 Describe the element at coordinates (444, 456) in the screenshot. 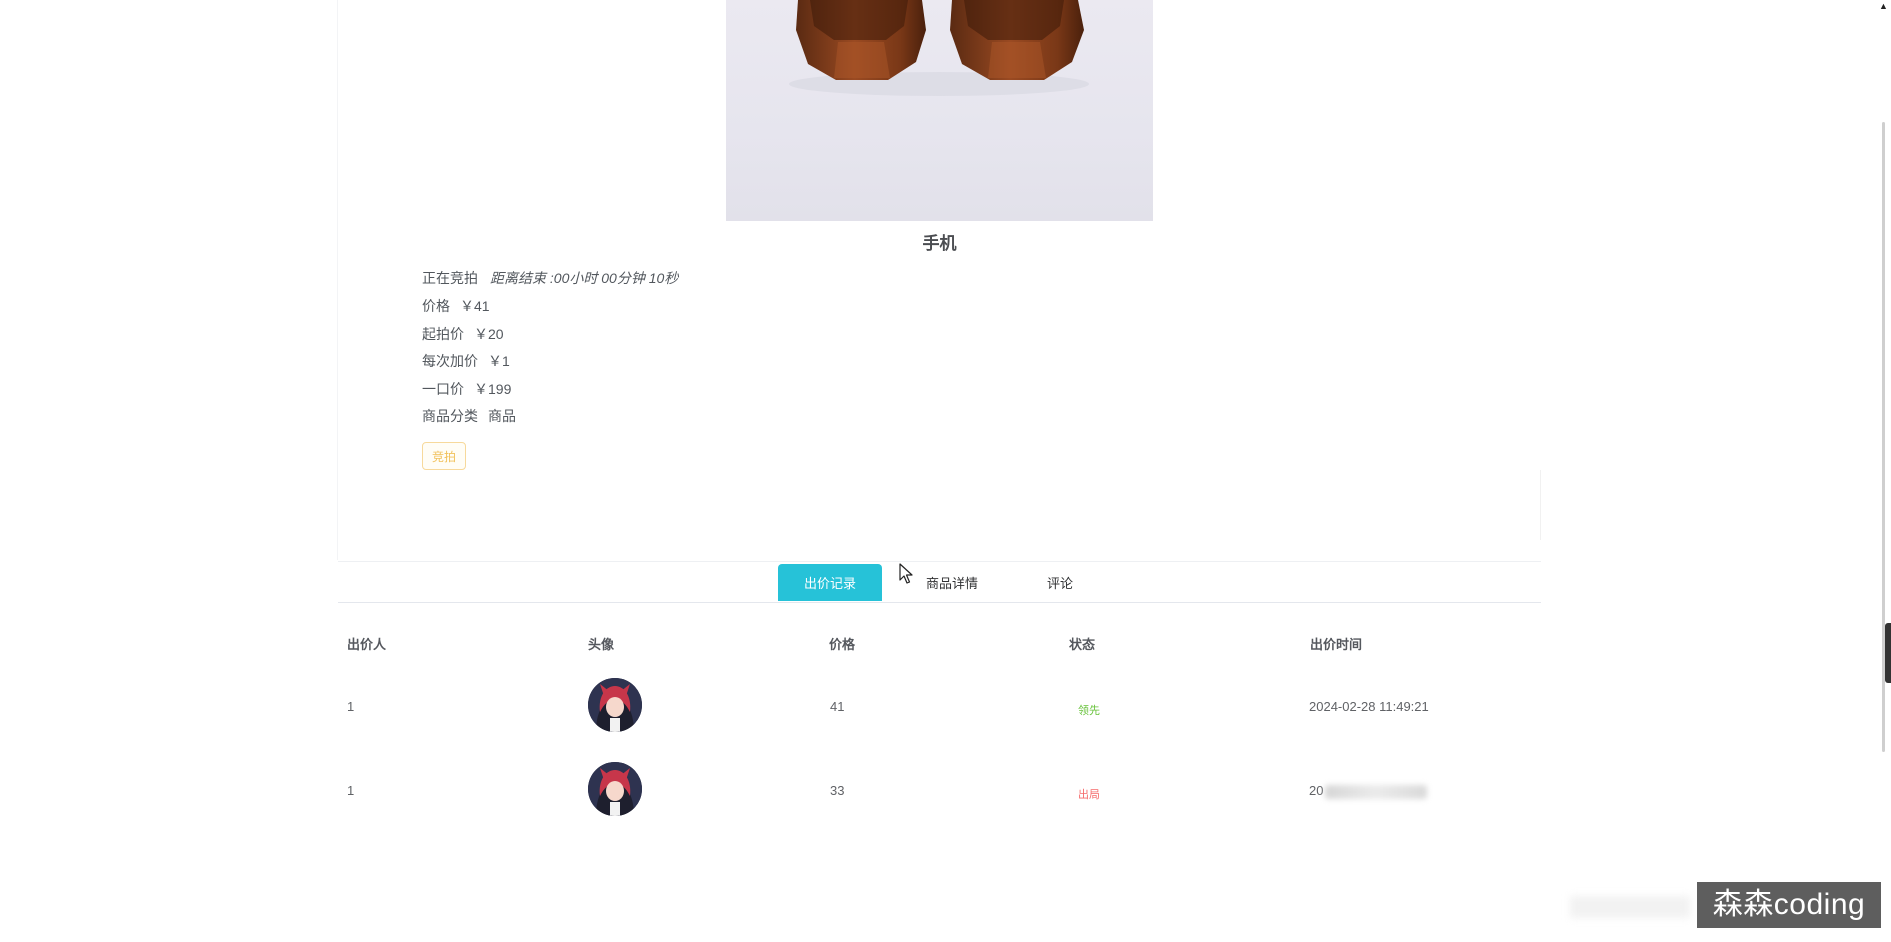

I see `bid-button: 竞拍` at that location.